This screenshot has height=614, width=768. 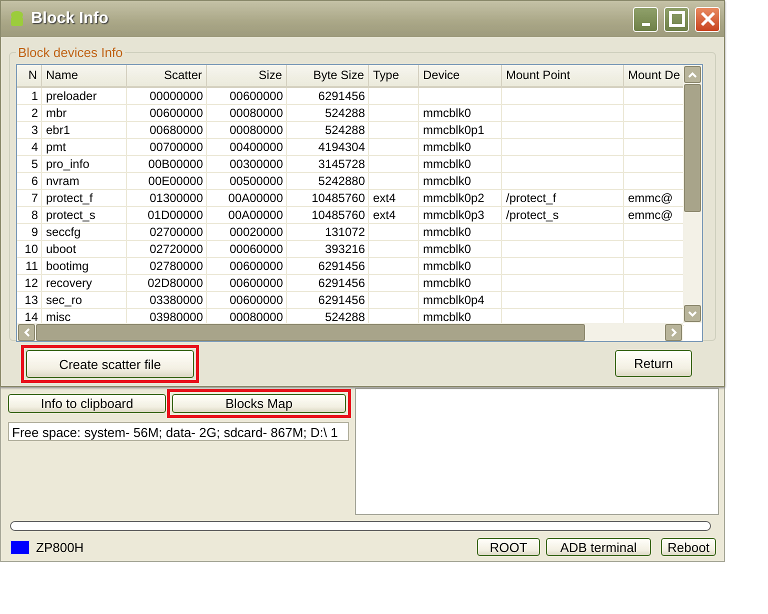 I want to click on free-space-field: Free space: system- 56M; data- 2G; sdcard- 867M; D:\ 1, so click(x=178, y=431).